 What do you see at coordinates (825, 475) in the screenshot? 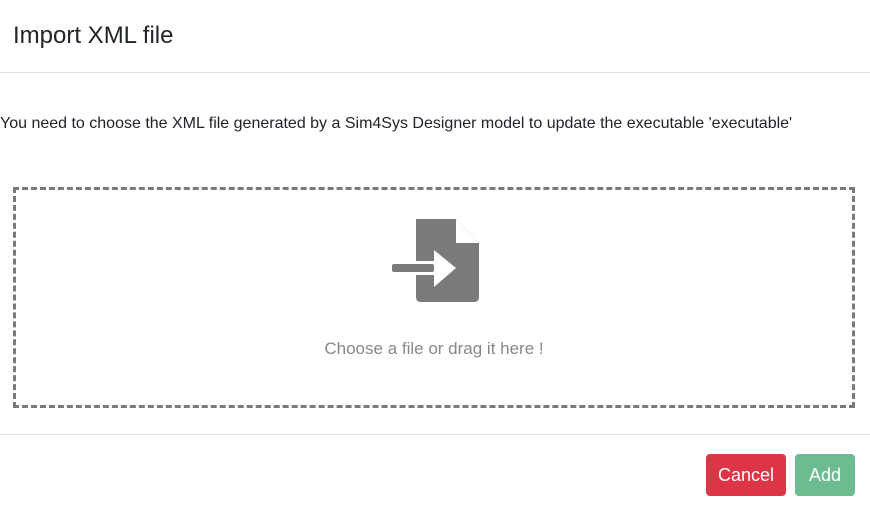
I see `add-button: Add` at bounding box center [825, 475].